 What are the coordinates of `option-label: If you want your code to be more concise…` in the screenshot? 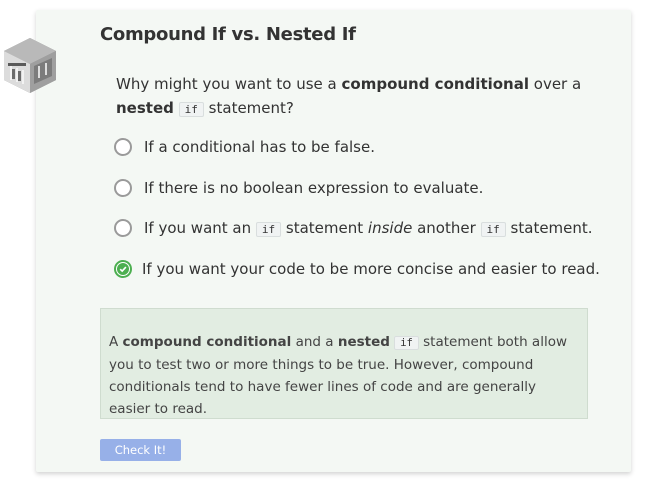 It's located at (371, 269).